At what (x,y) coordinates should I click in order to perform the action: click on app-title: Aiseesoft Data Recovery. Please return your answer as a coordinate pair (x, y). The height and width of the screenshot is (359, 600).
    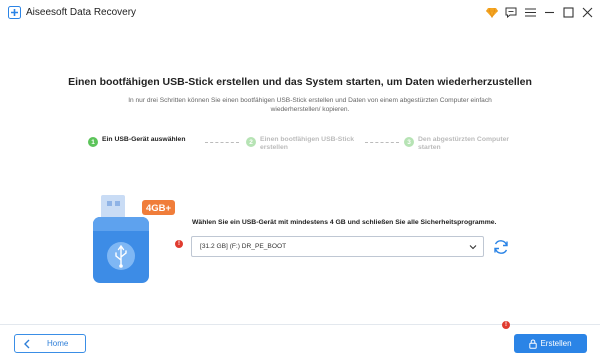
    Looking at the image, I should click on (81, 12).